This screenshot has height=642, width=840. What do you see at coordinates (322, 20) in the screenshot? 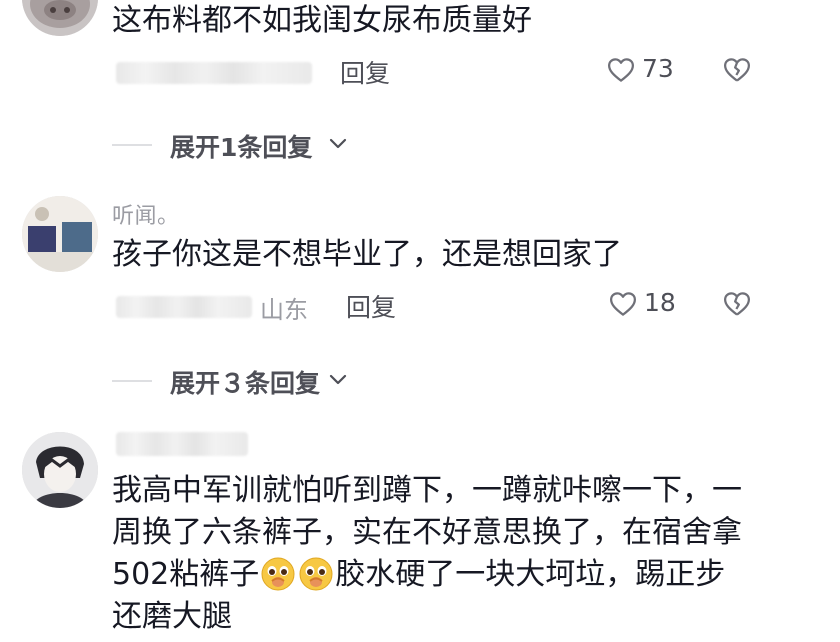
I see `comment-text: 这布料都不如我闺女尿布质量好` at bounding box center [322, 20].